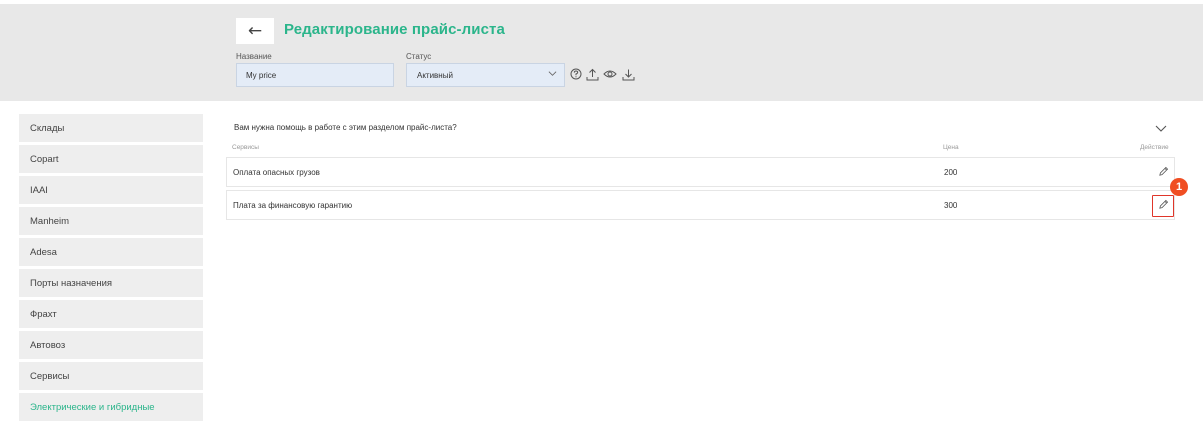  What do you see at coordinates (44, 159) in the screenshot?
I see `sidebar-item-label: Copart` at bounding box center [44, 159].